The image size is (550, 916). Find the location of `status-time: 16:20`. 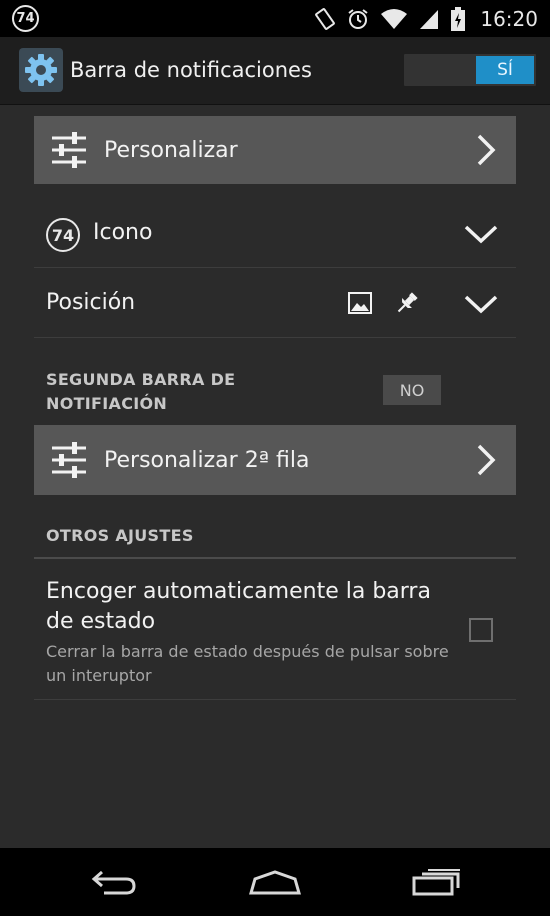

status-time: 16:20 is located at coordinates (509, 18).